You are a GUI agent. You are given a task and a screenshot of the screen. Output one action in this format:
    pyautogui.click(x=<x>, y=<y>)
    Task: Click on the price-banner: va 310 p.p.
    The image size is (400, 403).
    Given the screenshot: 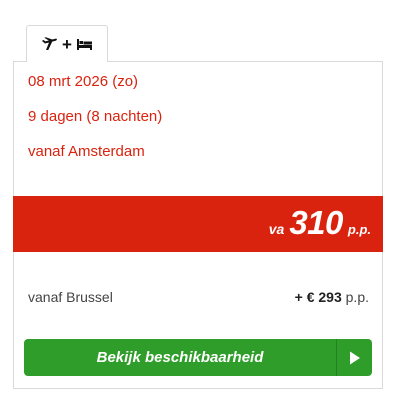 What is the action you would take?
    pyautogui.click(x=198, y=224)
    